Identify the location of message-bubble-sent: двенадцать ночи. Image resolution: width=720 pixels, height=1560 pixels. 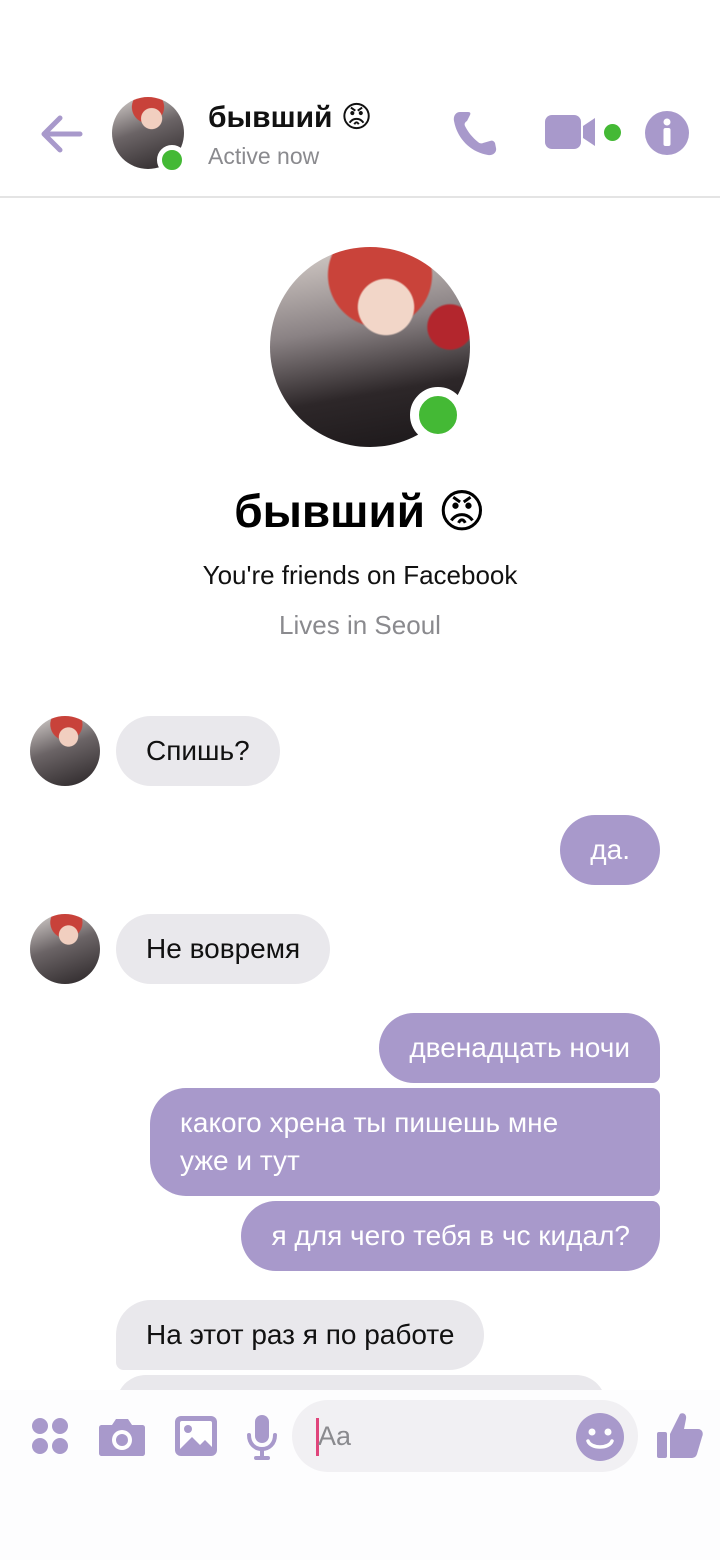
(519, 1048).